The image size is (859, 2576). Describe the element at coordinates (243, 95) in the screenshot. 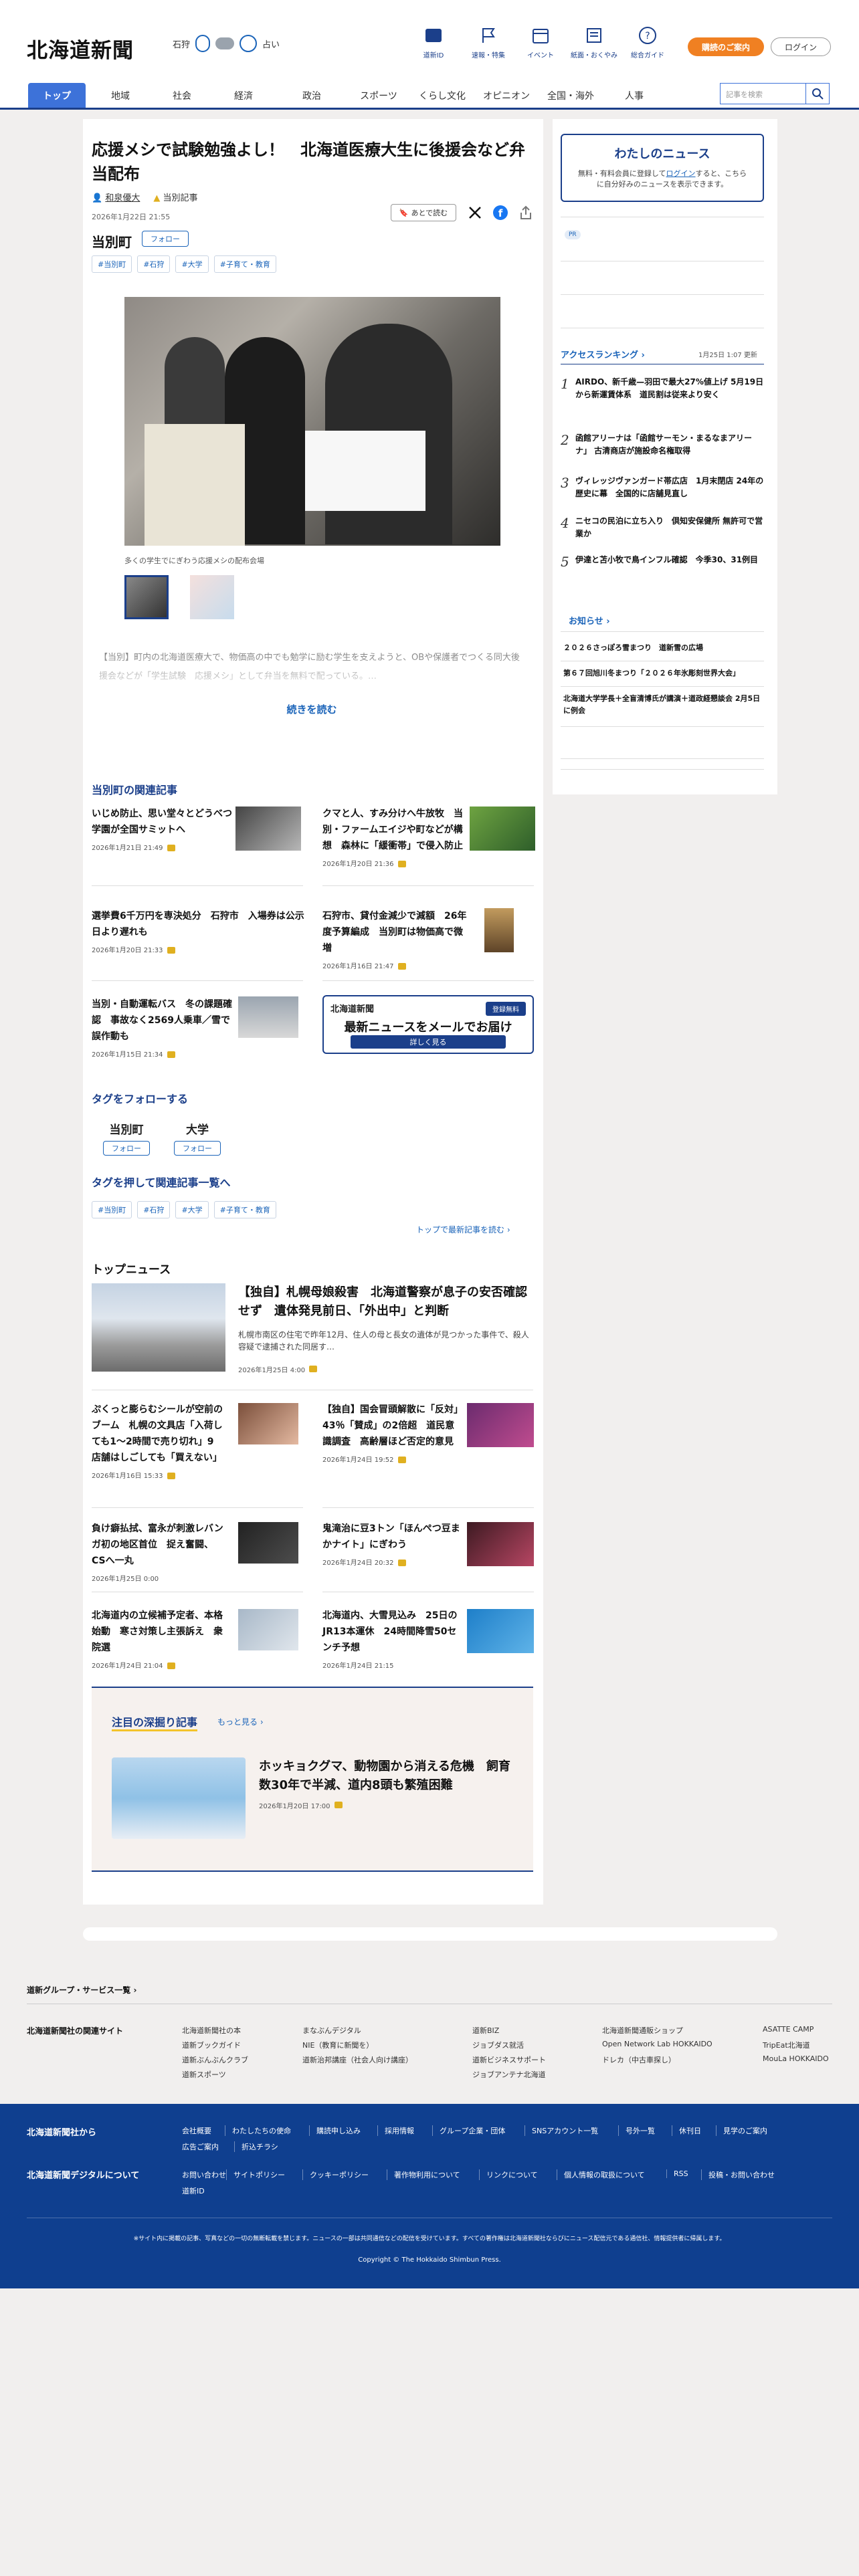

I see `tab-economy: 経済` at that location.